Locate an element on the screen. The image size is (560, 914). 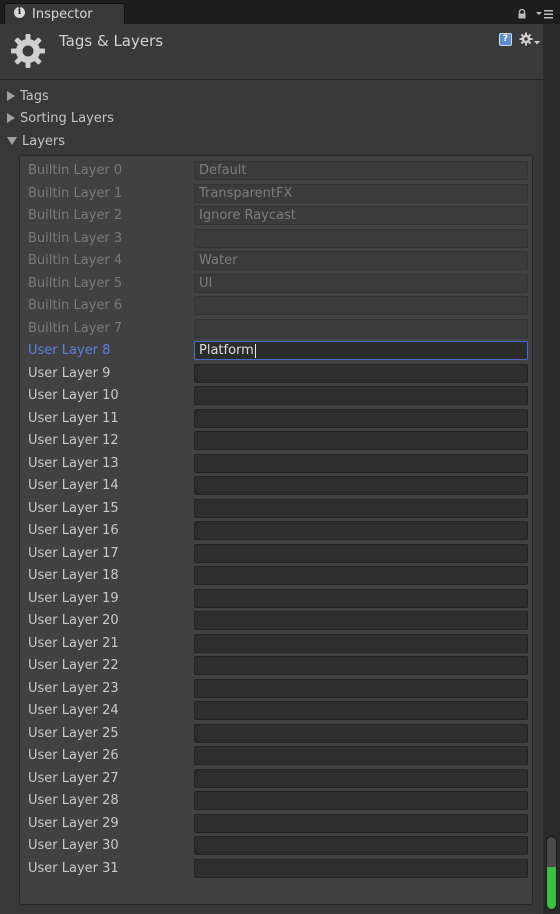
layer-row: User Layer 9 is located at coordinates (276, 374).